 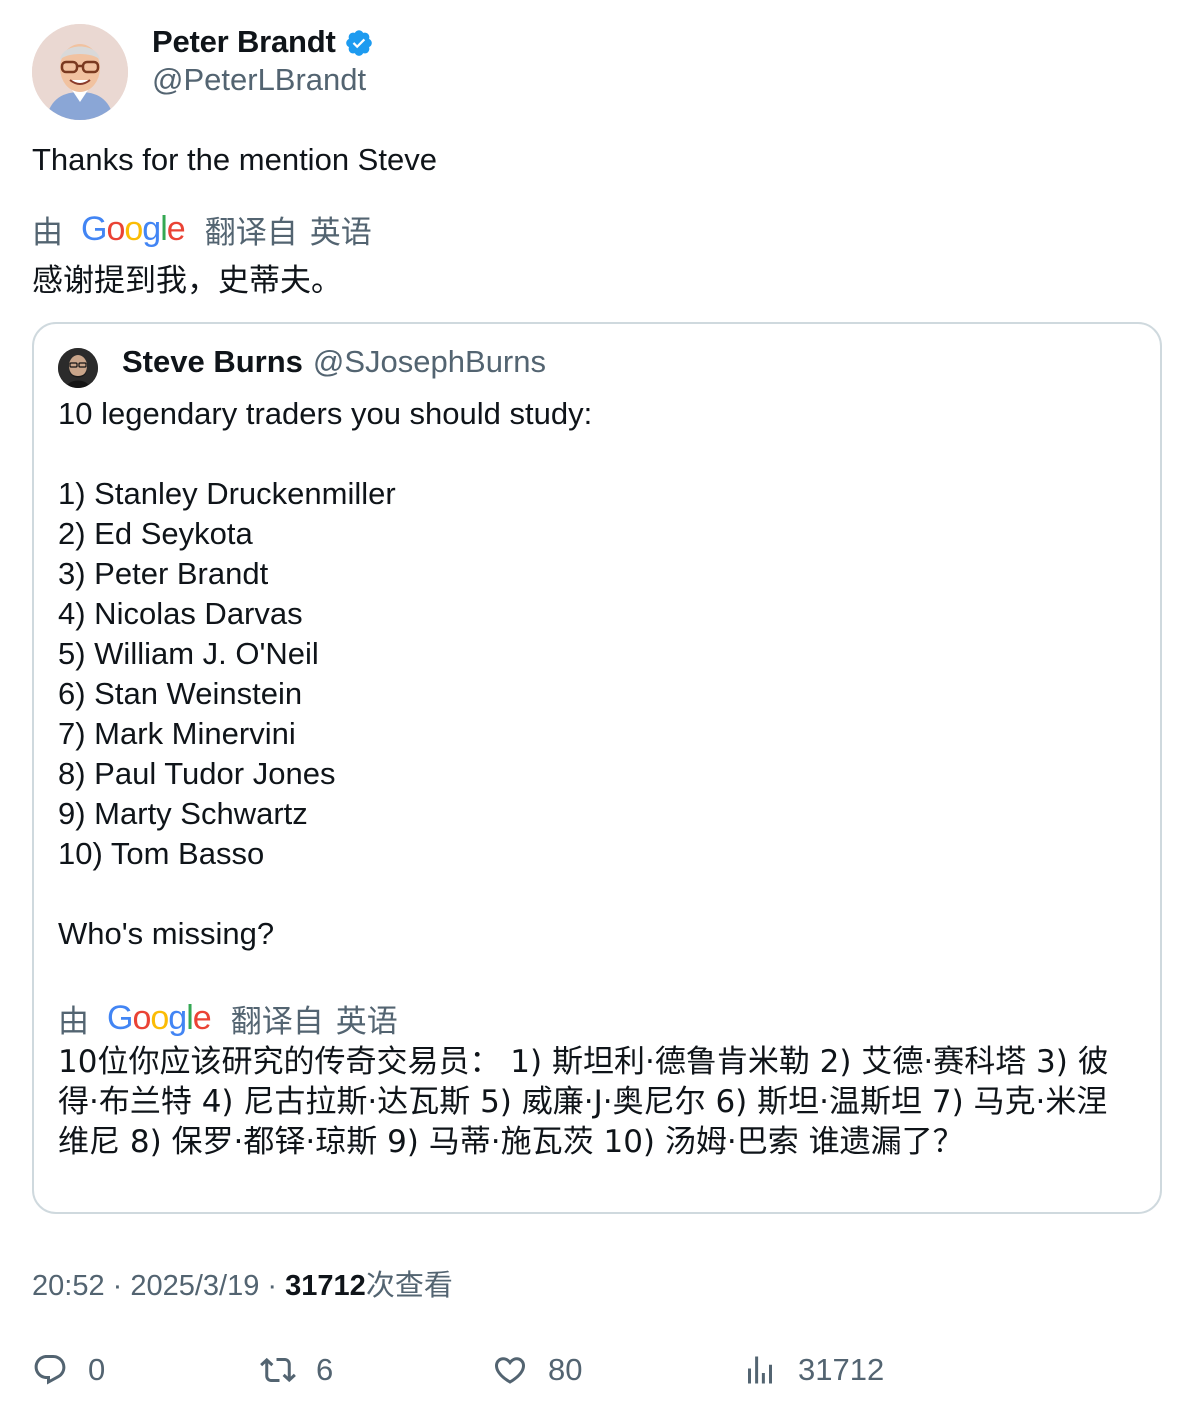 I want to click on views-chart-icon, so click(x=760, y=1370).